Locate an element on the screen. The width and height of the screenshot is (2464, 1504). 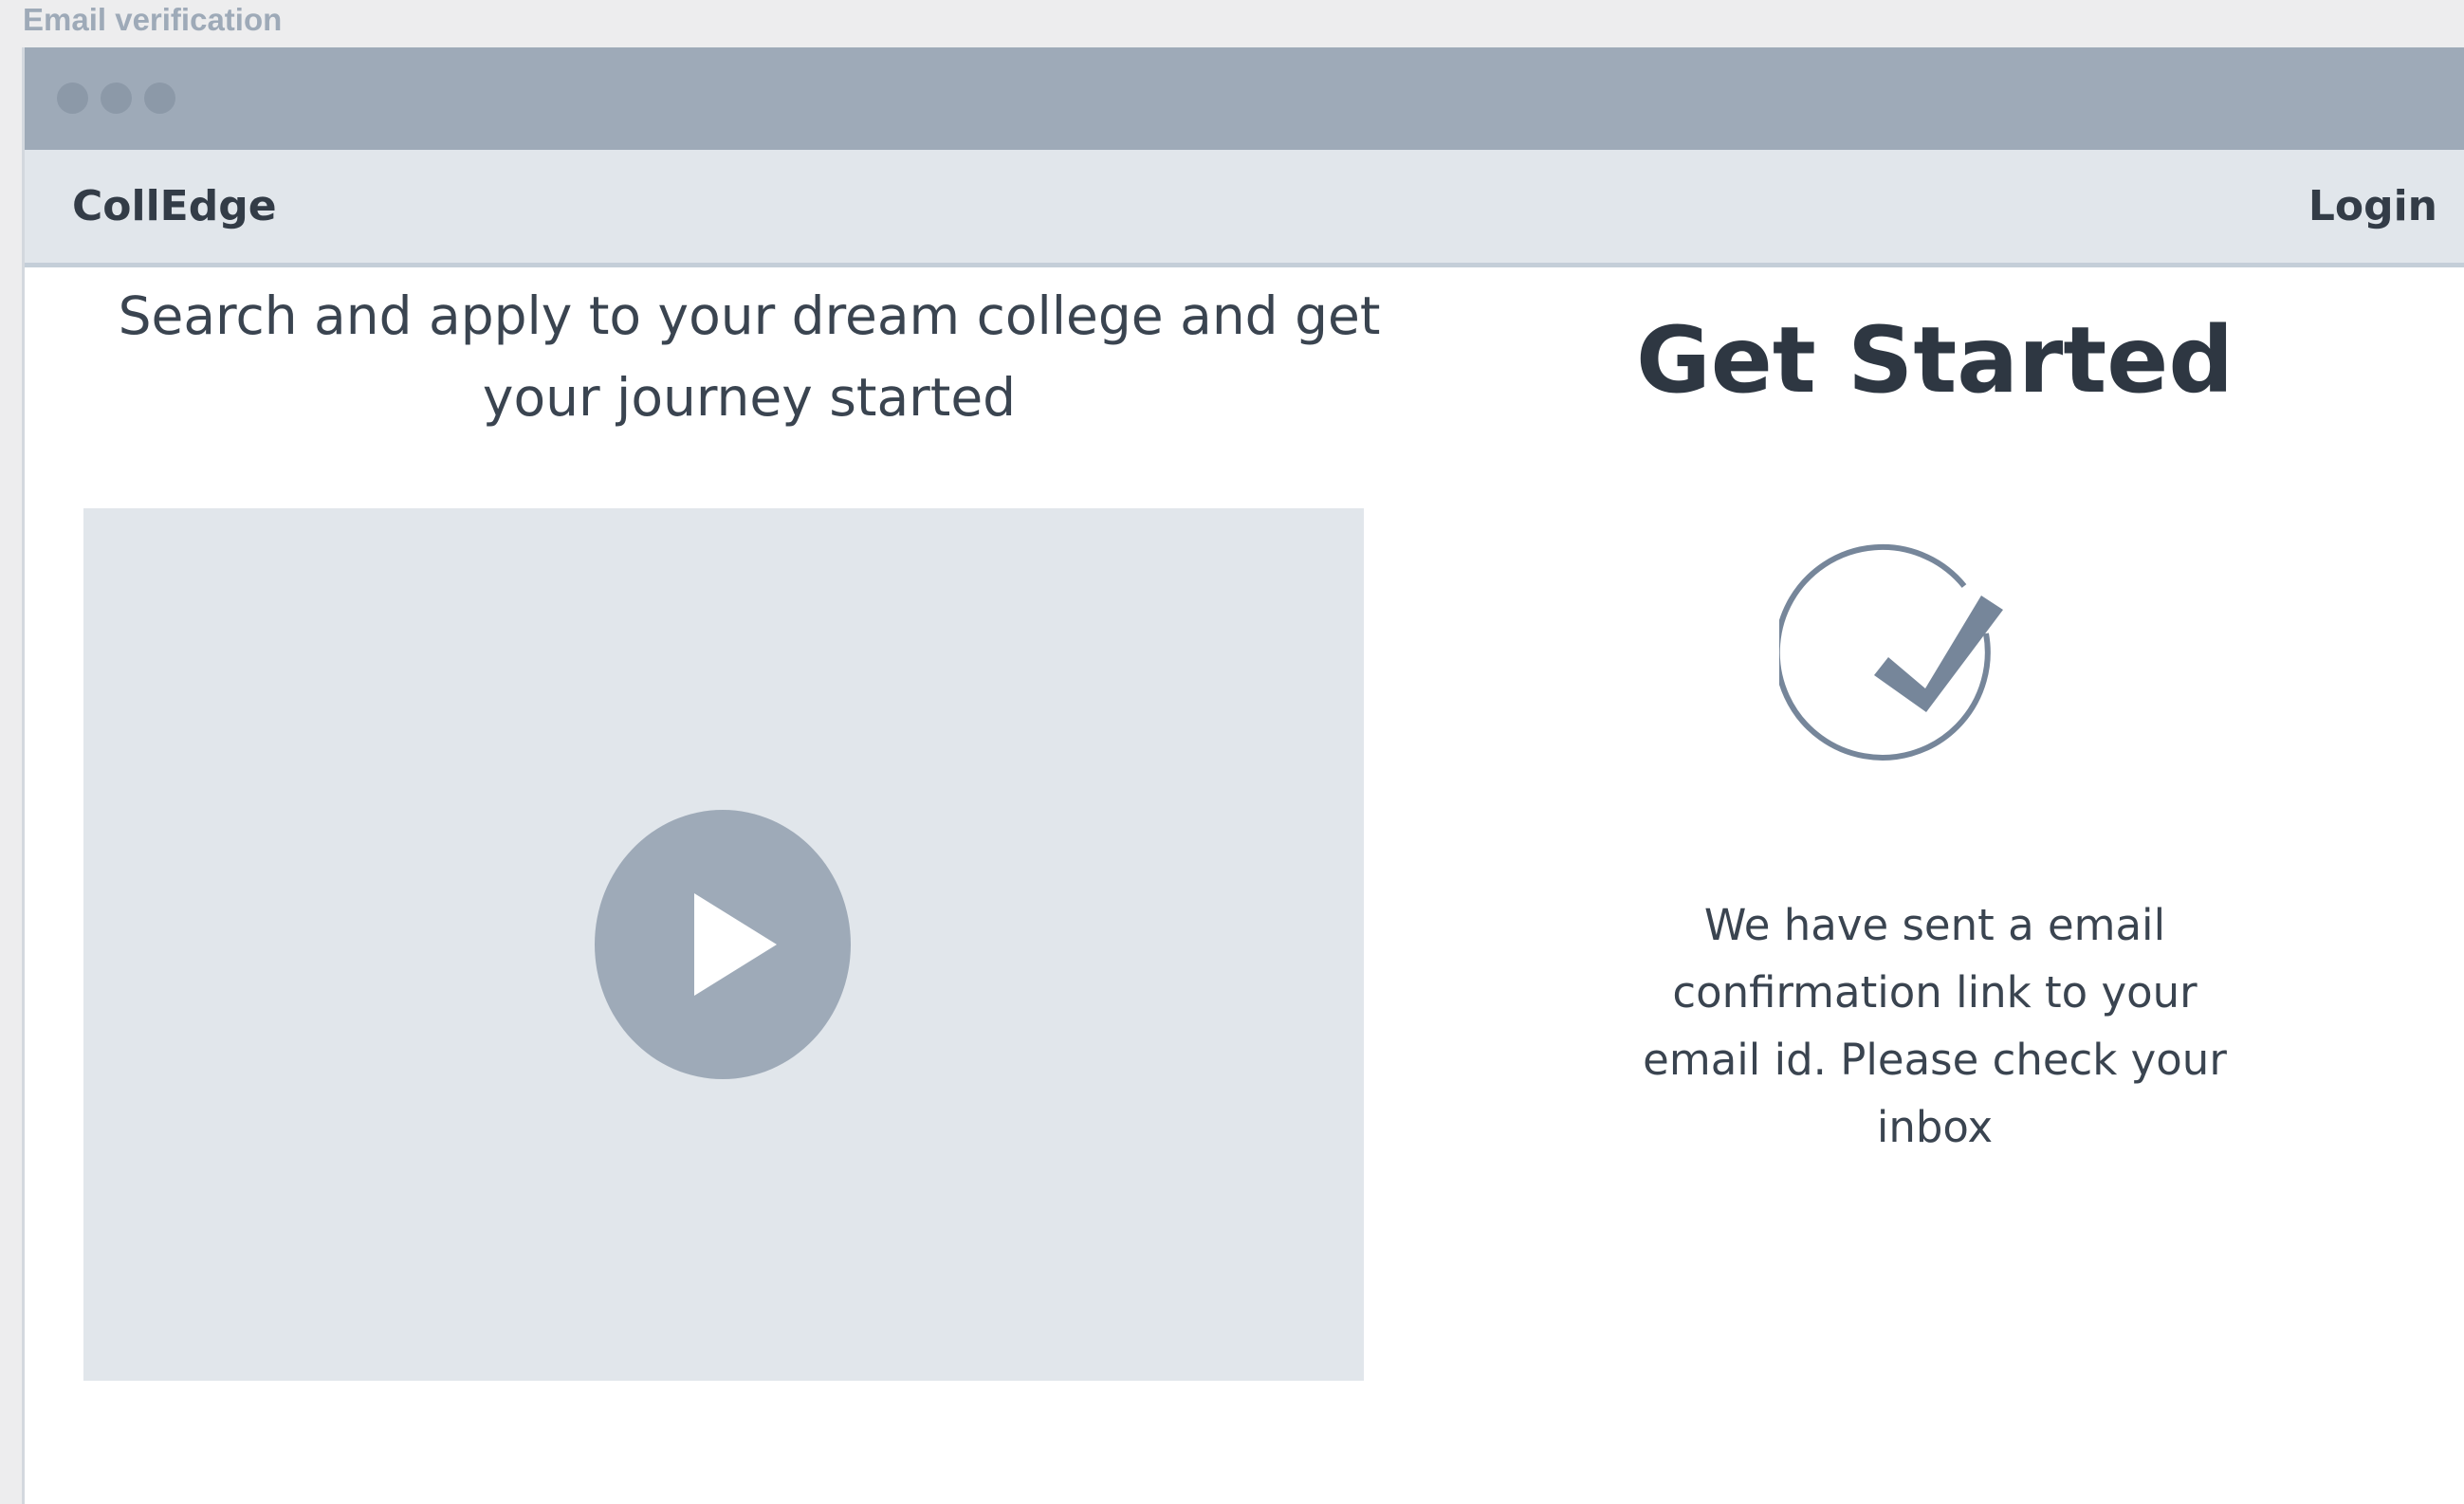
login-link: Login is located at coordinates (2372, 206).